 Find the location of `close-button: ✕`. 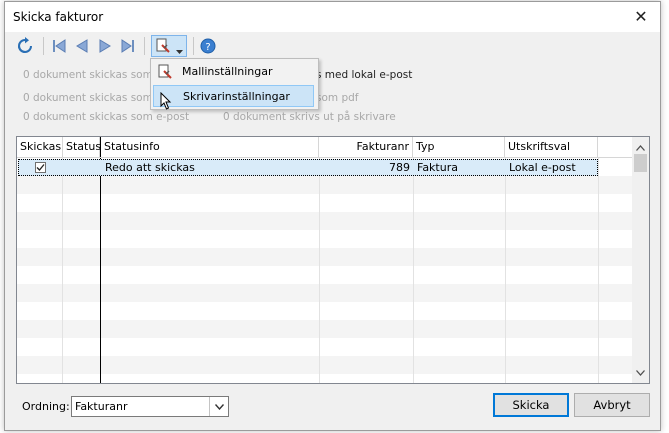

close-button: ✕ is located at coordinates (641, 17).